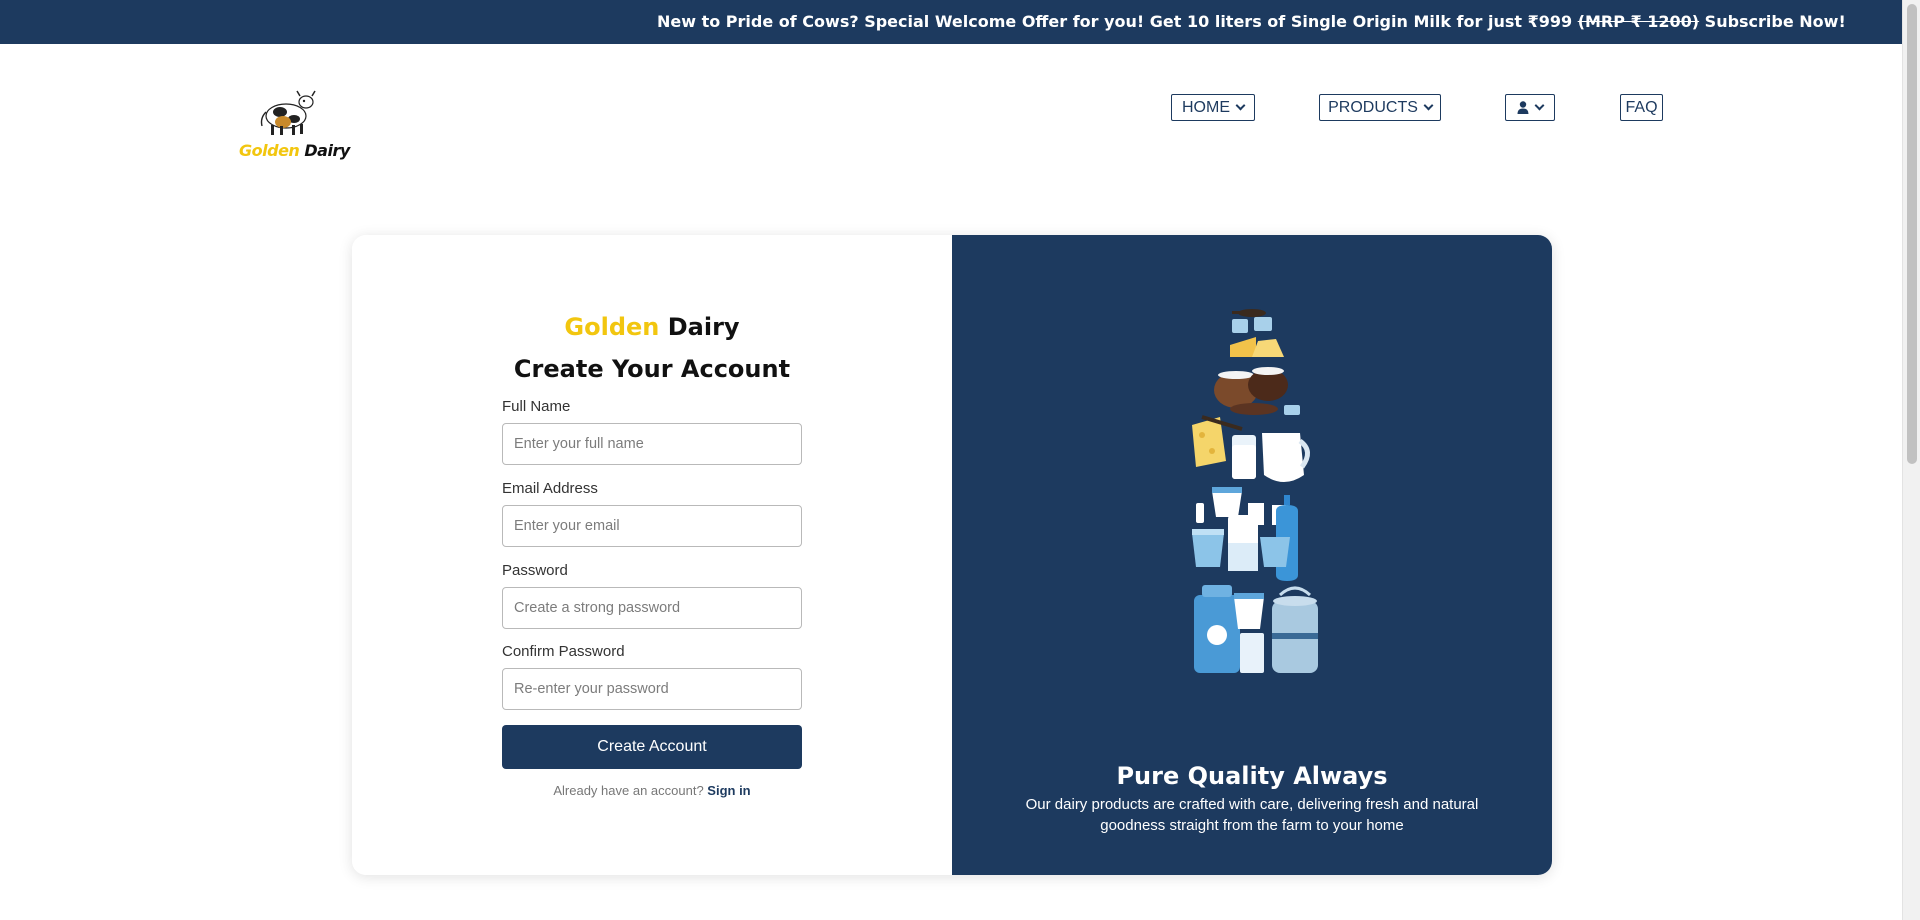  I want to click on nav-home-label: HOME, so click(1206, 107).